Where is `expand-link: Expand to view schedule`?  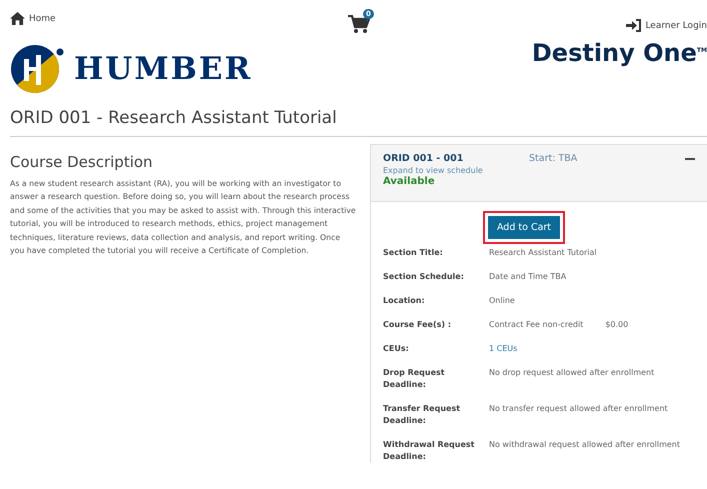
expand-link: Expand to view schedule is located at coordinates (534, 170).